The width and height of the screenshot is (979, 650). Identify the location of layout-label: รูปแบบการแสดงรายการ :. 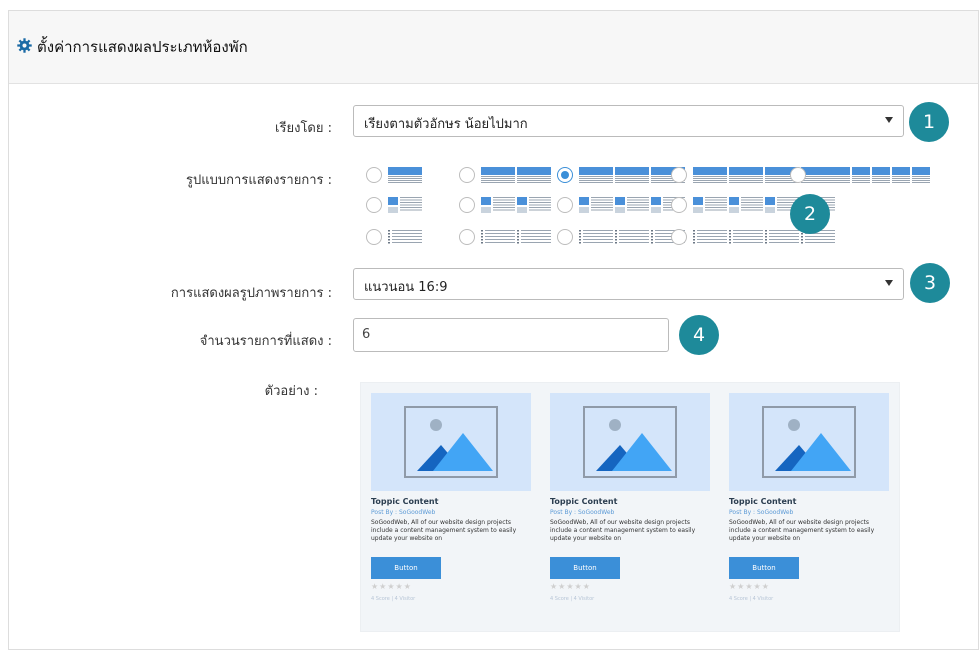
(259, 180).